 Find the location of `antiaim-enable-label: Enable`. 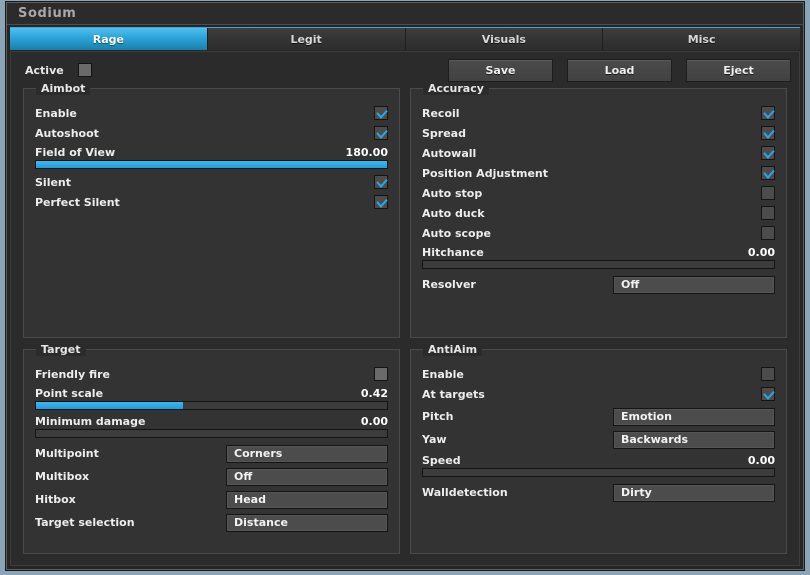

antiaim-enable-label: Enable is located at coordinates (443, 374).